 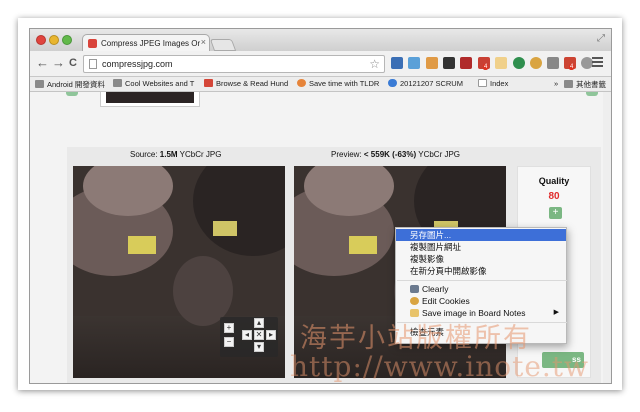 I want to click on extension-pin-icon, so click(x=397, y=63).